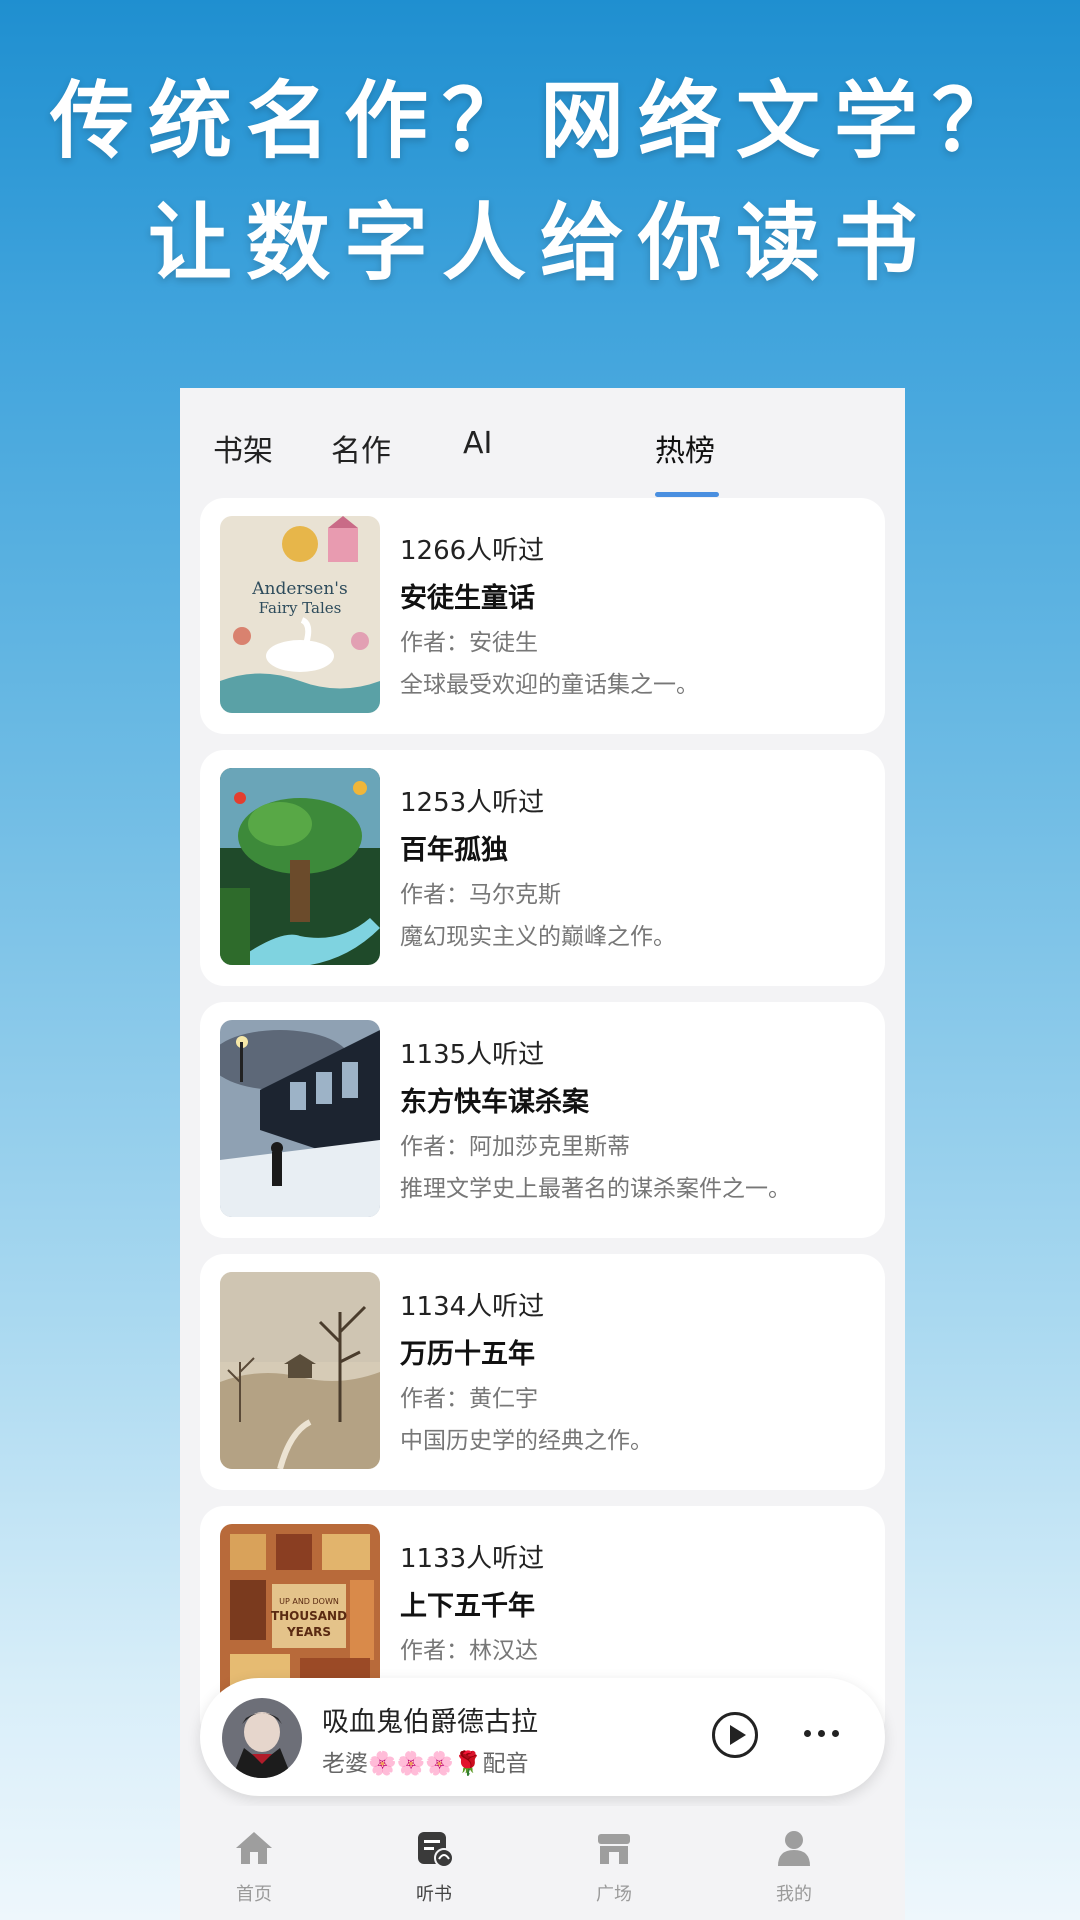 This screenshot has width=1080, height=1920. Describe the element at coordinates (735, 1735) in the screenshot. I see `play-button` at that location.